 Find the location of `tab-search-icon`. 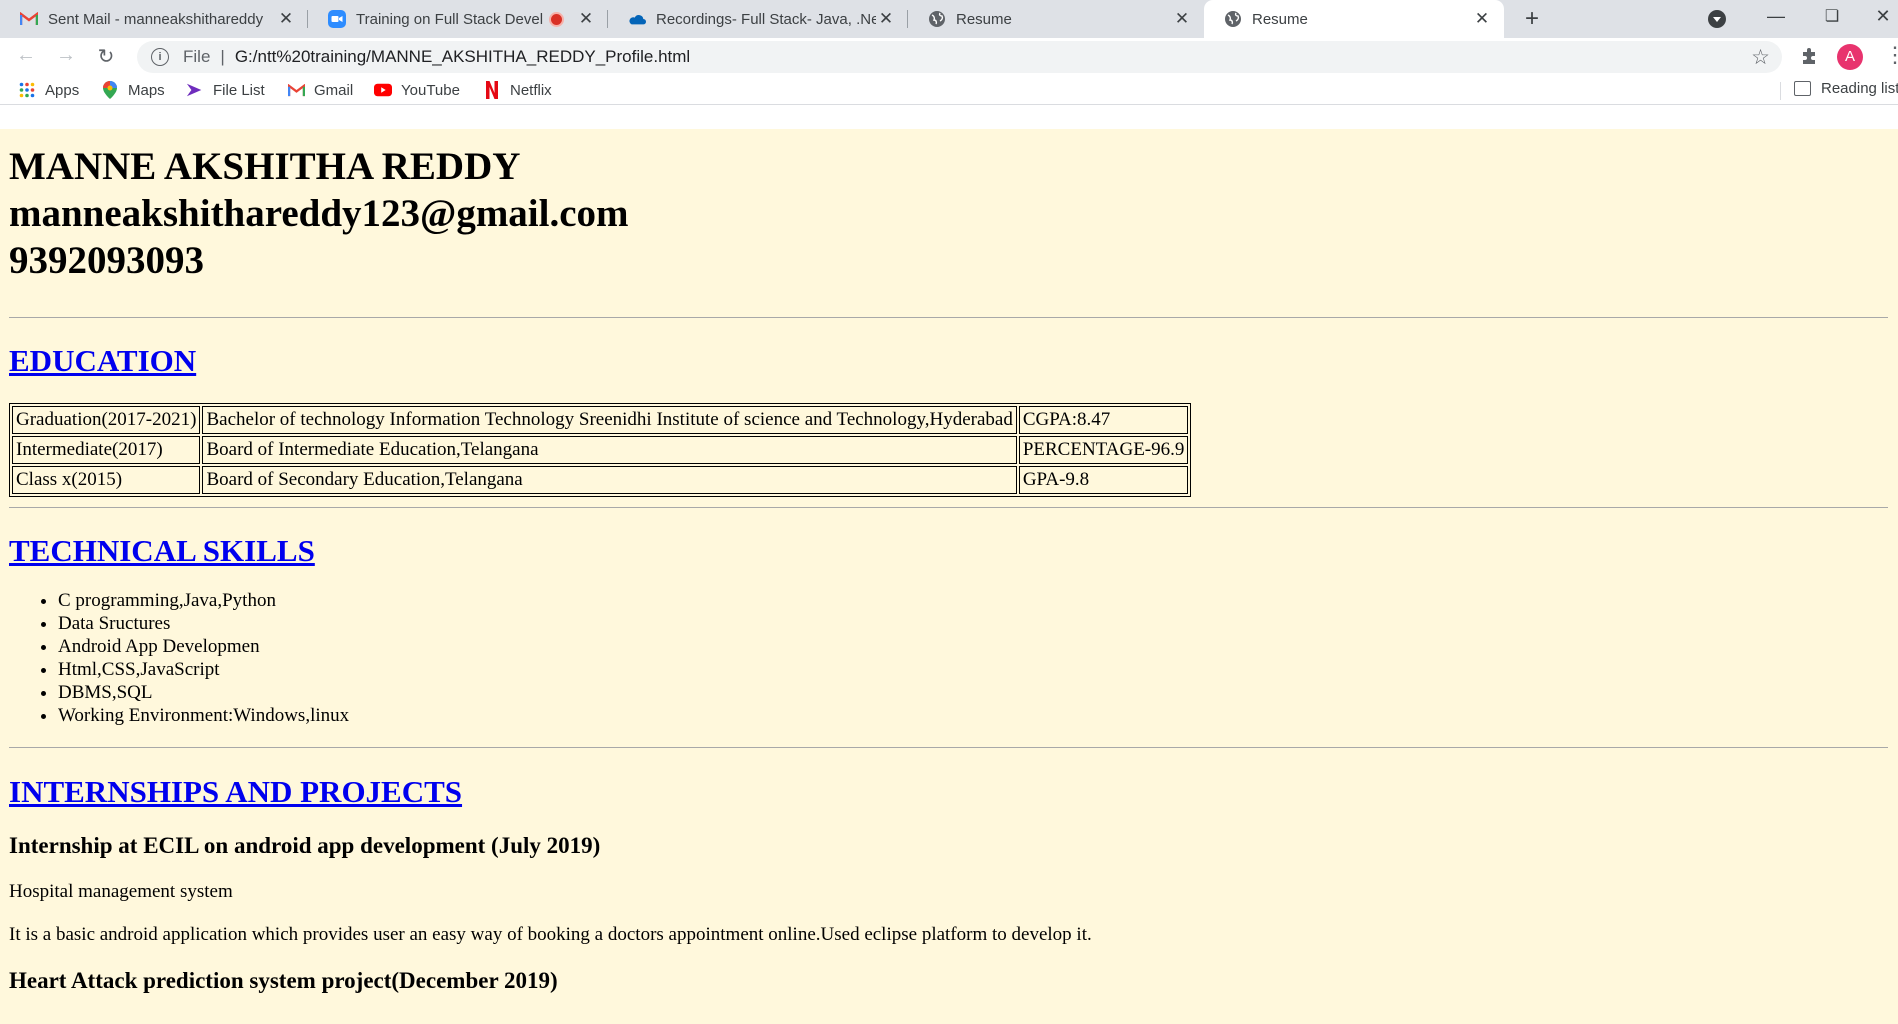

tab-search-icon is located at coordinates (1717, 19).